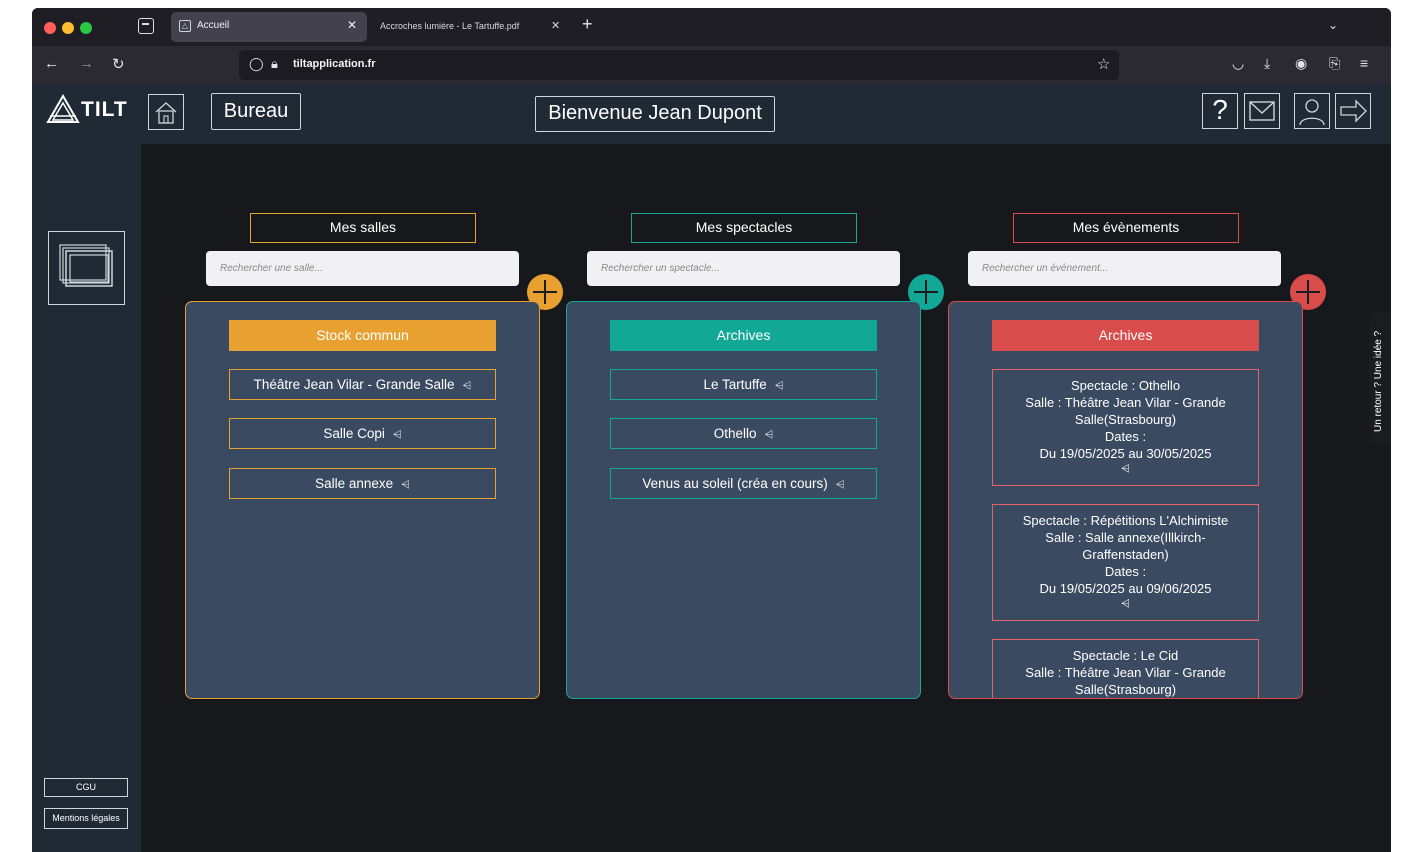 The height and width of the screenshot is (852, 1411). Describe the element at coordinates (1125, 335) in the screenshot. I see `evenements-archives-button: Archives` at that location.